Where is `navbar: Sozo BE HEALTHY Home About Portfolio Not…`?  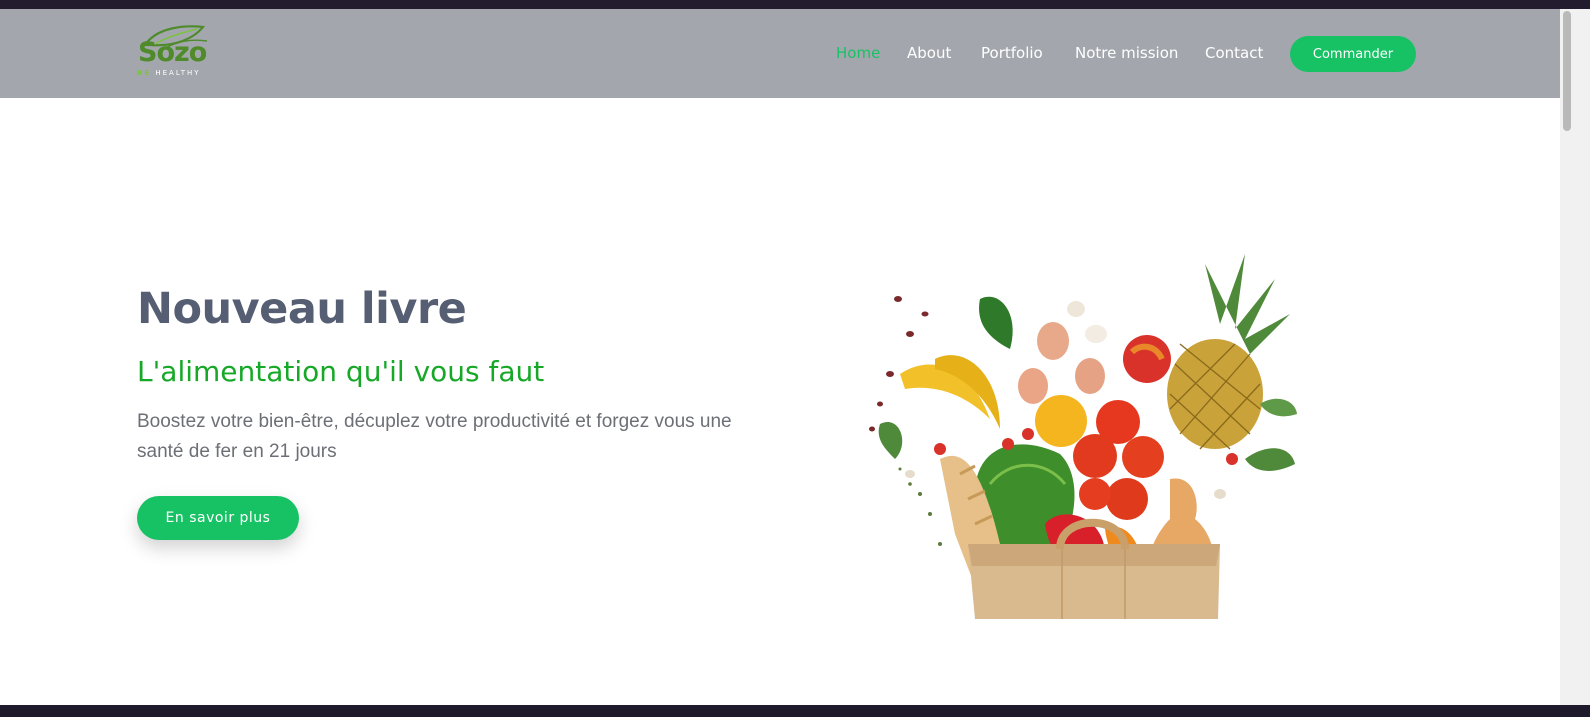 navbar: Sozo BE HEALTHY Home About Portfolio Not… is located at coordinates (780, 53).